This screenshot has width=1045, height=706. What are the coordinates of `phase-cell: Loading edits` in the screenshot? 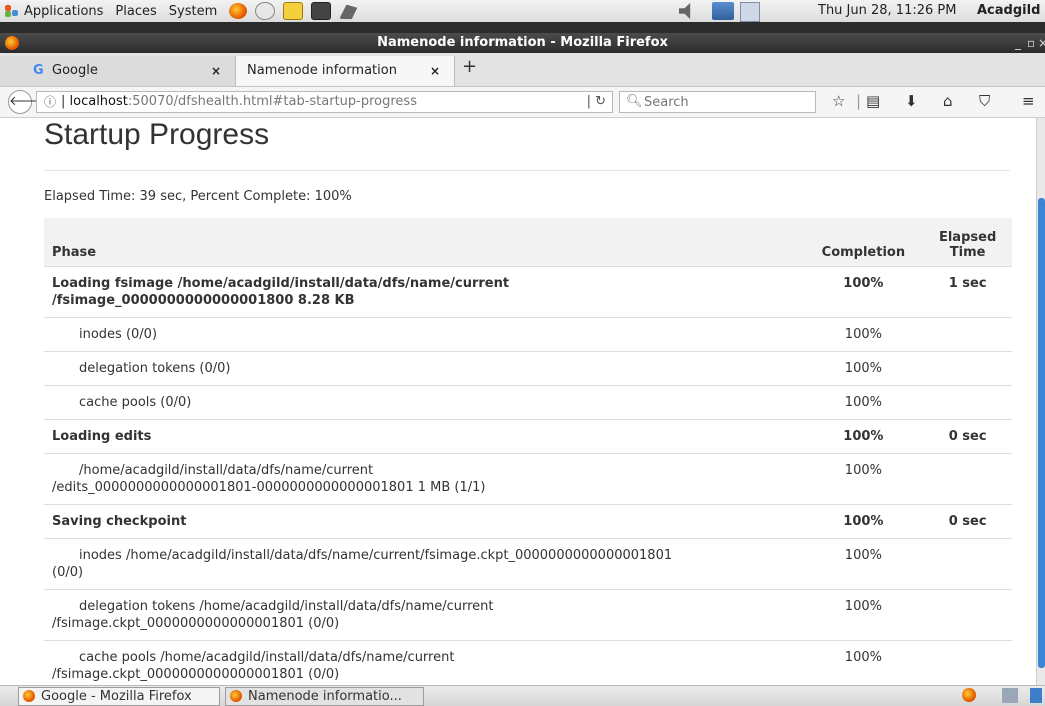 It's located at (424, 436).